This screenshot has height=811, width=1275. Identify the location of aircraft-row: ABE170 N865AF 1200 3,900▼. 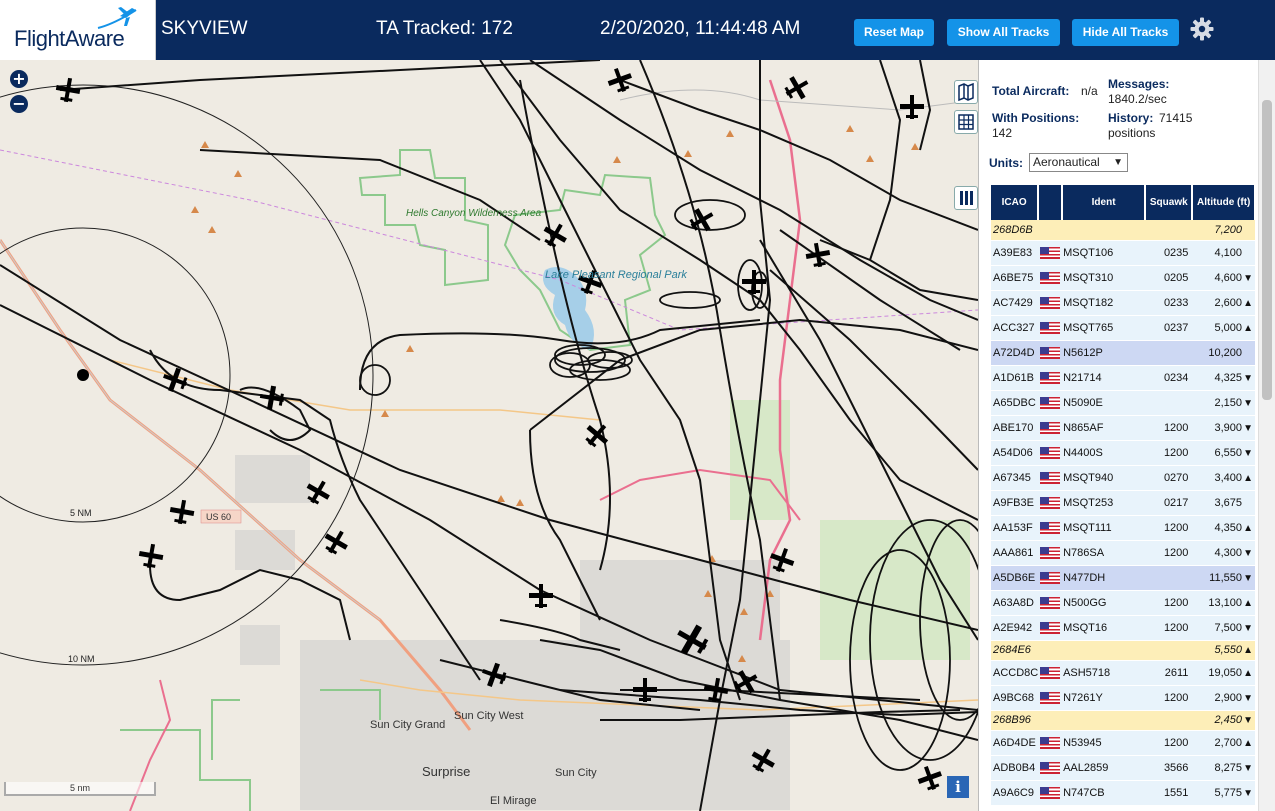
(1123, 428).